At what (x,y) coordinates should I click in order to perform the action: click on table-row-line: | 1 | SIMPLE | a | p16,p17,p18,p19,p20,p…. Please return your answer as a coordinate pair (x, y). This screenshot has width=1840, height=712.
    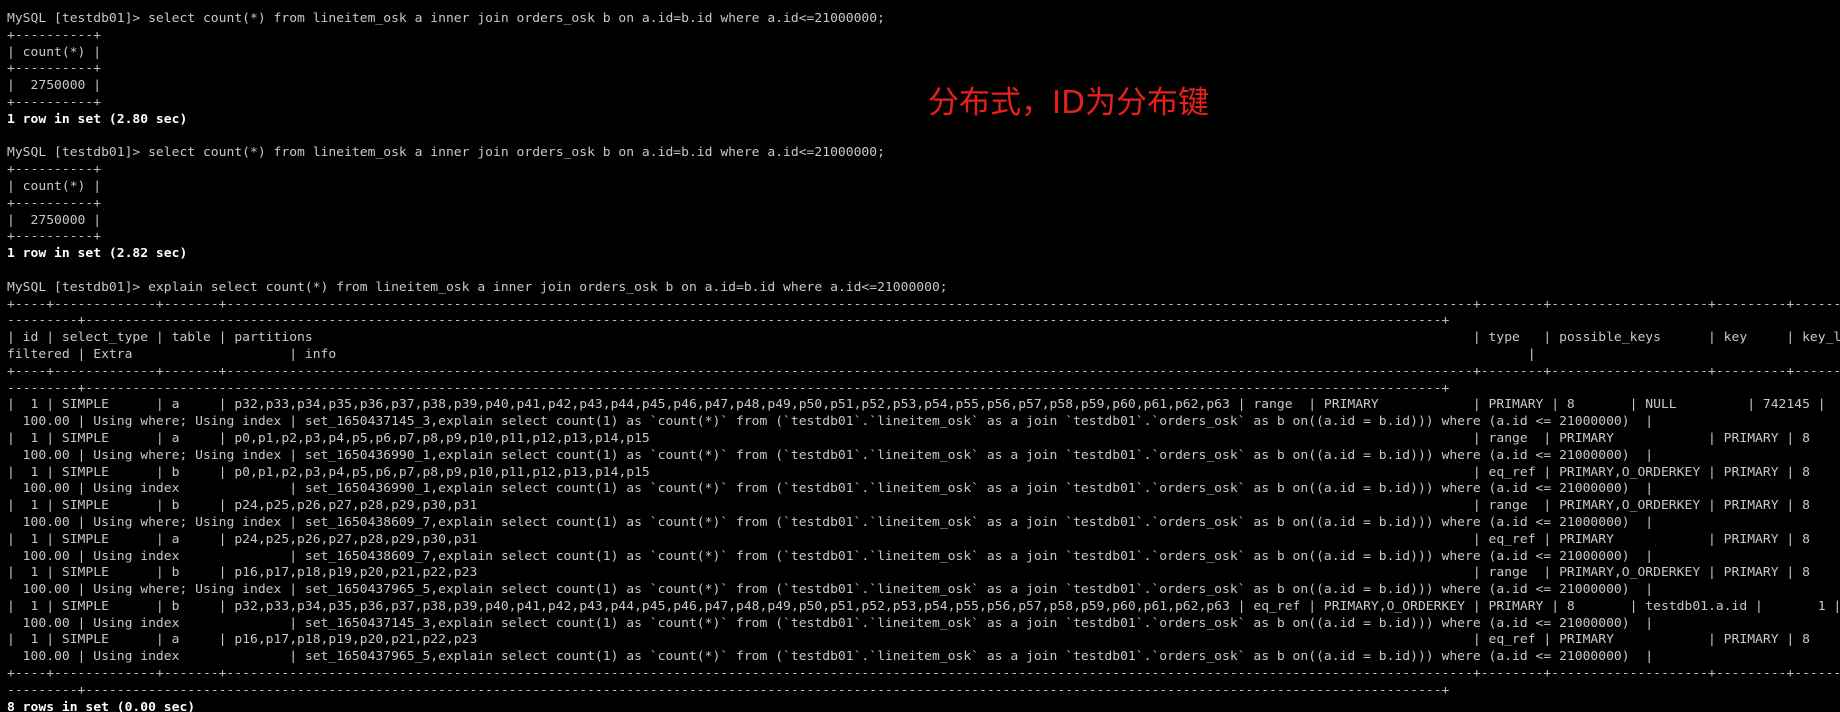
    Looking at the image, I should click on (908, 639).